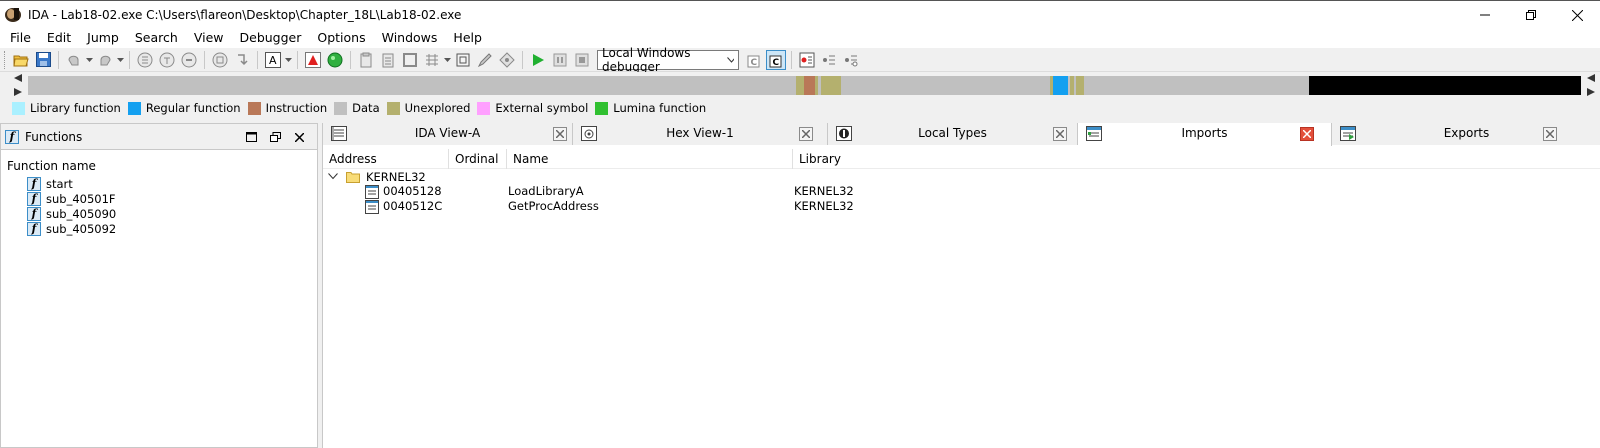  Describe the element at coordinates (74, 60) in the screenshot. I see `jump-back-button` at that location.